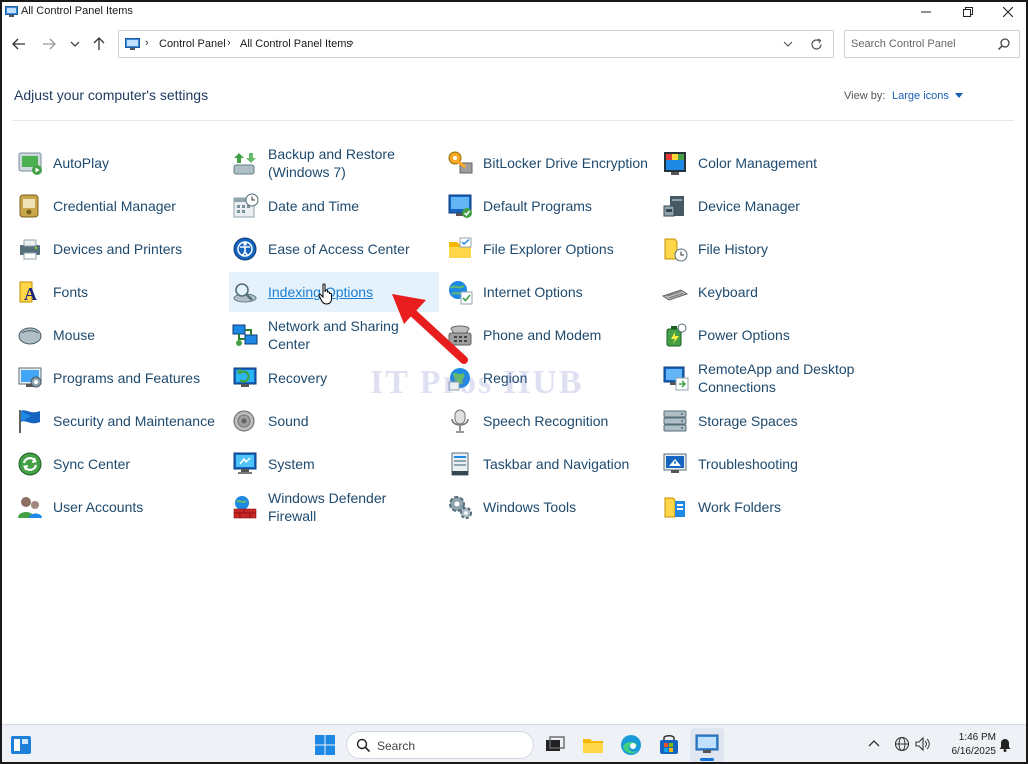  What do you see at coordinates (958, 95) in the screenshot?
I see `caret-down-icon` at bounding box center [958, 95].